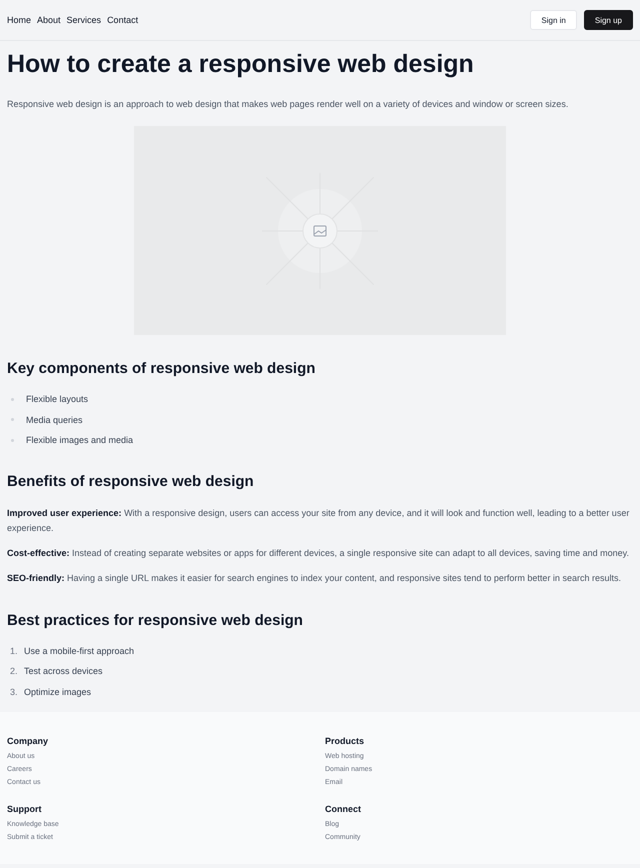  What do you see at coordinates (343, 809) in the screenshot?
I see `footer-heading: Connect` at bounding box center [343, 809].